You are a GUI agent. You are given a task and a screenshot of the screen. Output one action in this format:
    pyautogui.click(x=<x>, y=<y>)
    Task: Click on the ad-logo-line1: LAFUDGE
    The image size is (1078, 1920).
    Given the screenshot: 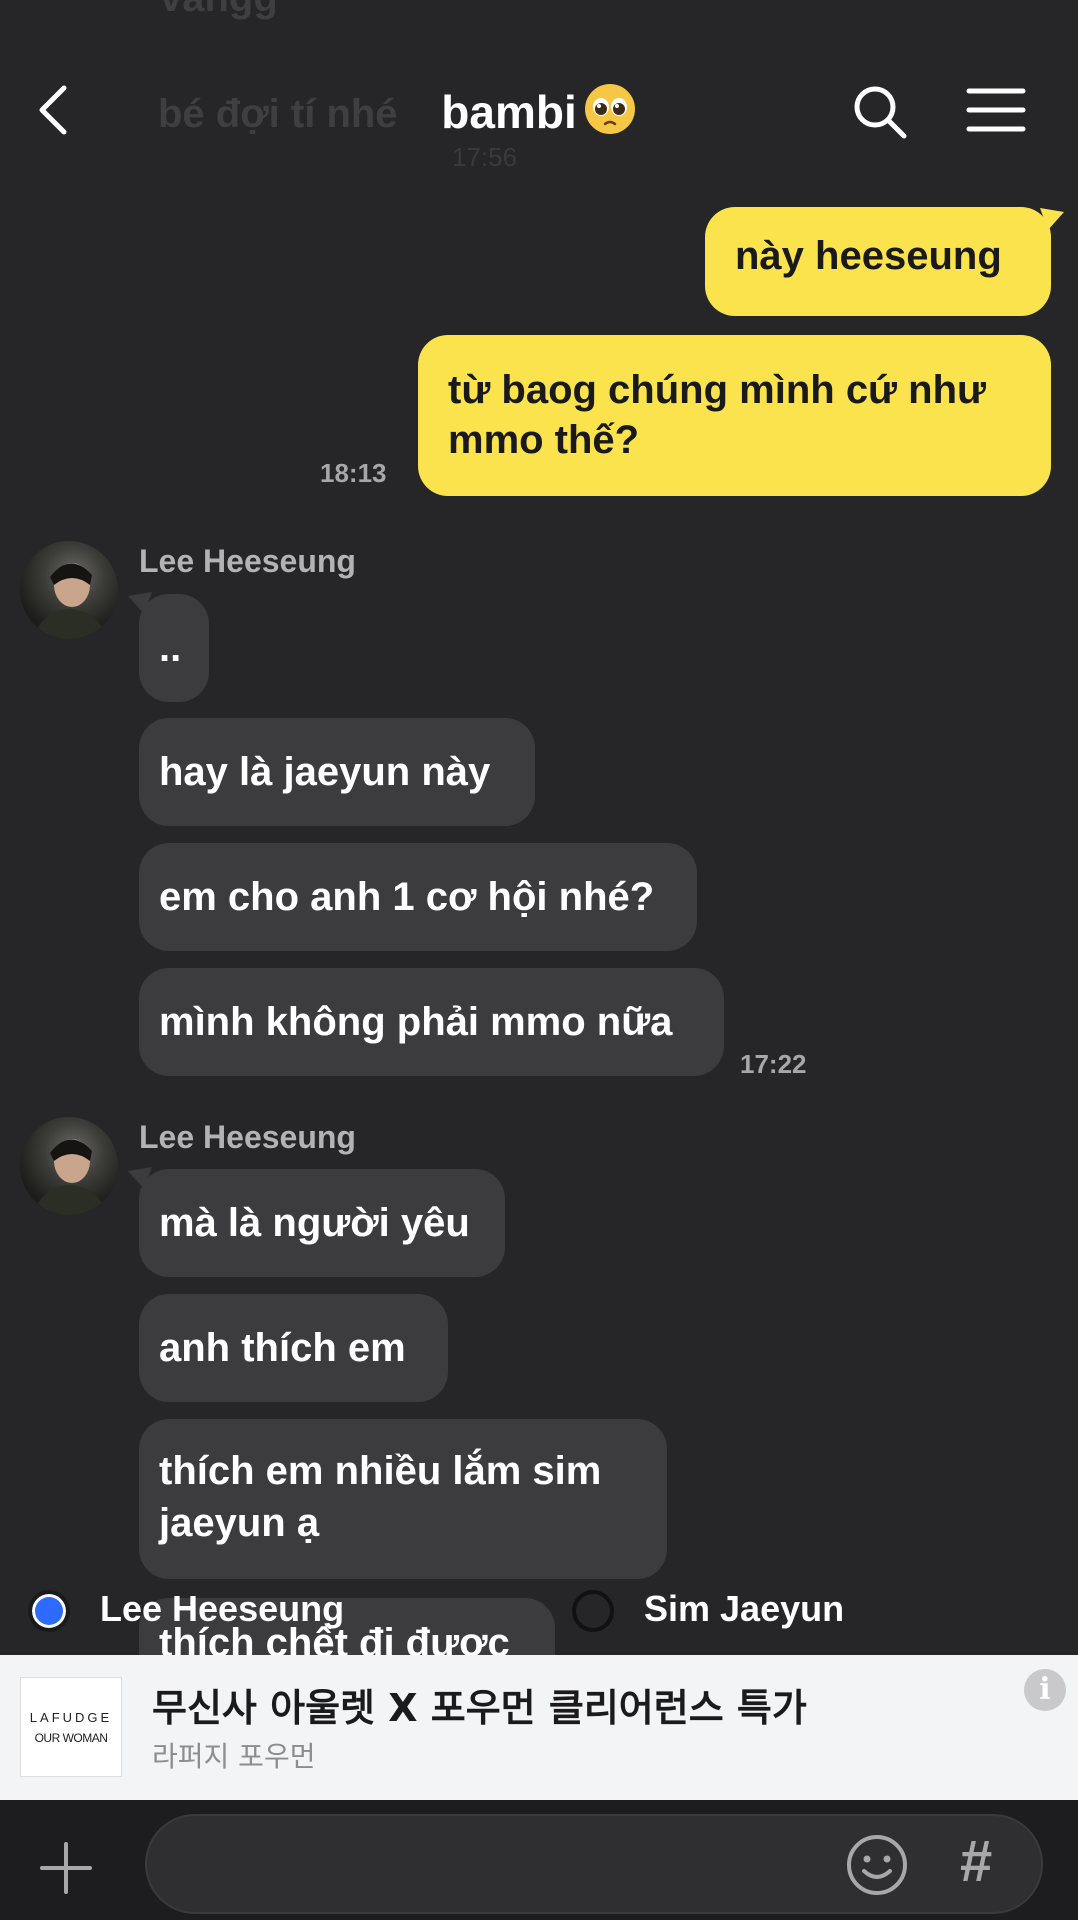 What is the action you would take?
    pyautogui.click(x=71, y=1717)
    